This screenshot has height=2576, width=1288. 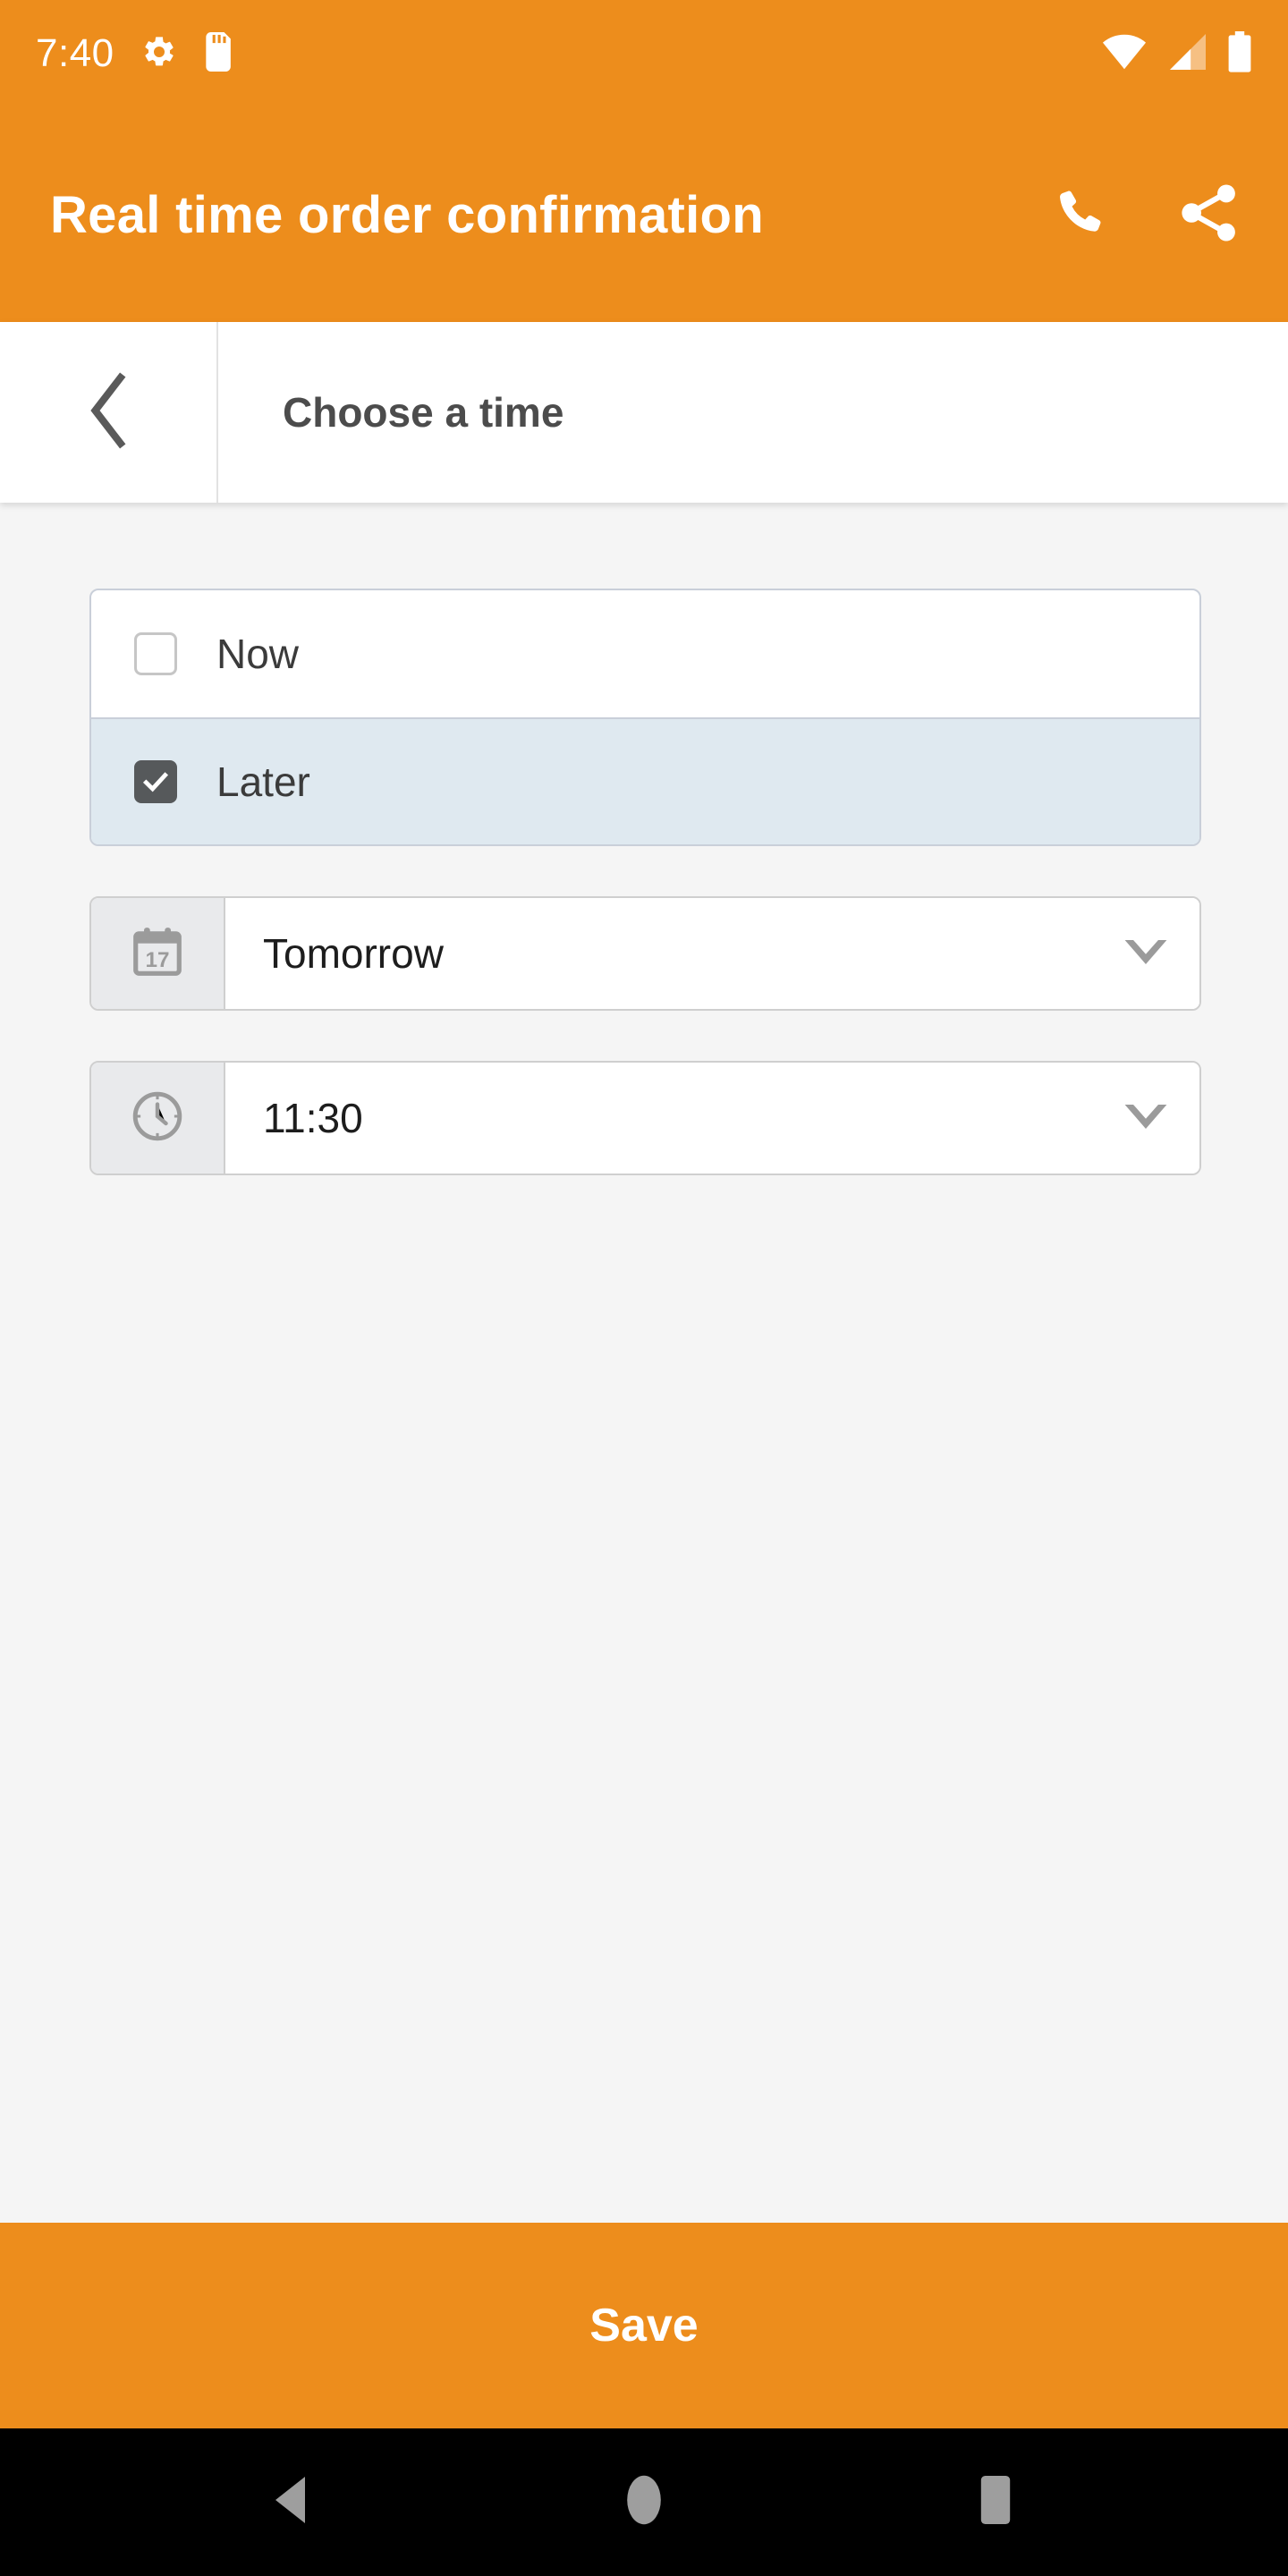 I want to click on status-clock: 7:40, so click(x=75, y=53).